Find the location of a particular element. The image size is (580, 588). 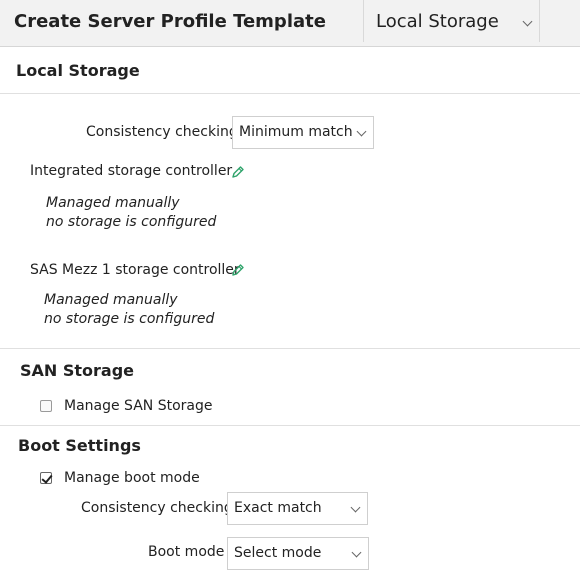

section-selector-value: Local Storage is located at coordinates (437, 21).